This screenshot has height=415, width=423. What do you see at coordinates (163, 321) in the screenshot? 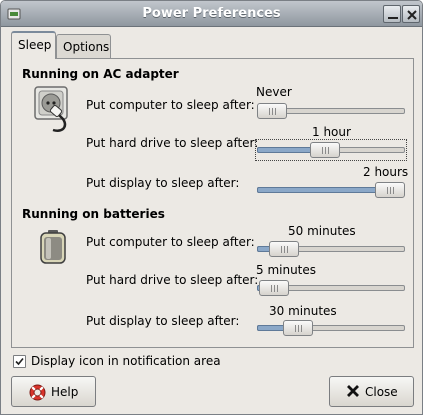
I see `battery-display-sleep-label: Put display to sleep after:` at bounding box center [163, 321].